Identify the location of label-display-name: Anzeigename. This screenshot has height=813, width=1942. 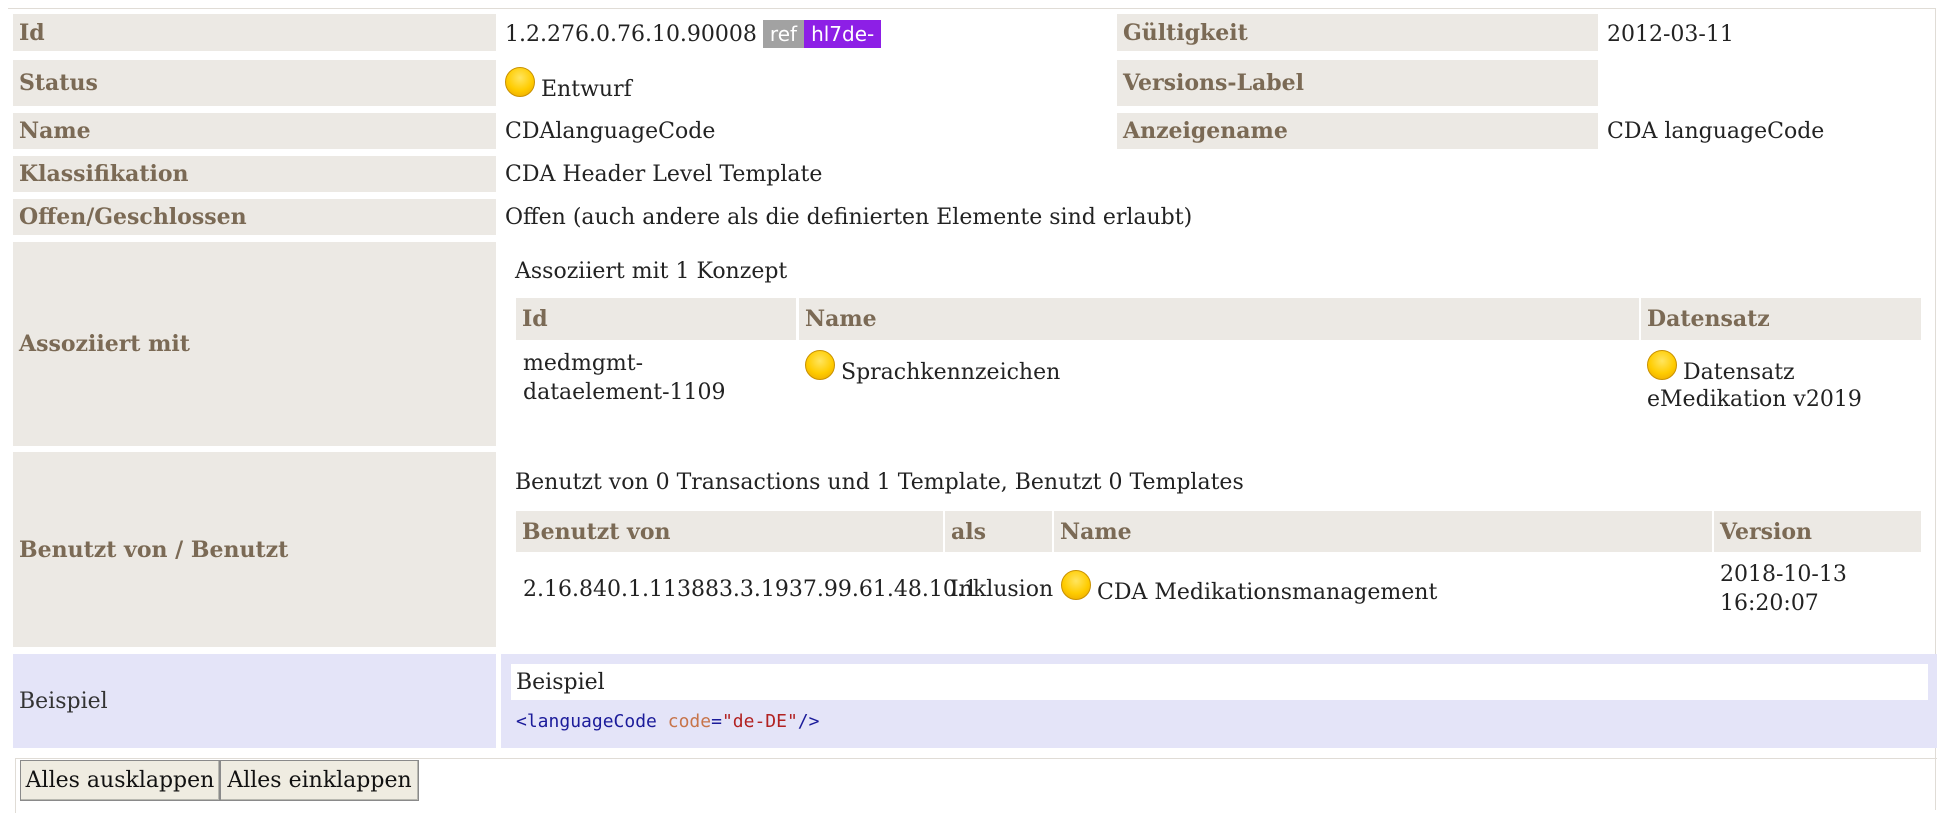
(1357, 131).